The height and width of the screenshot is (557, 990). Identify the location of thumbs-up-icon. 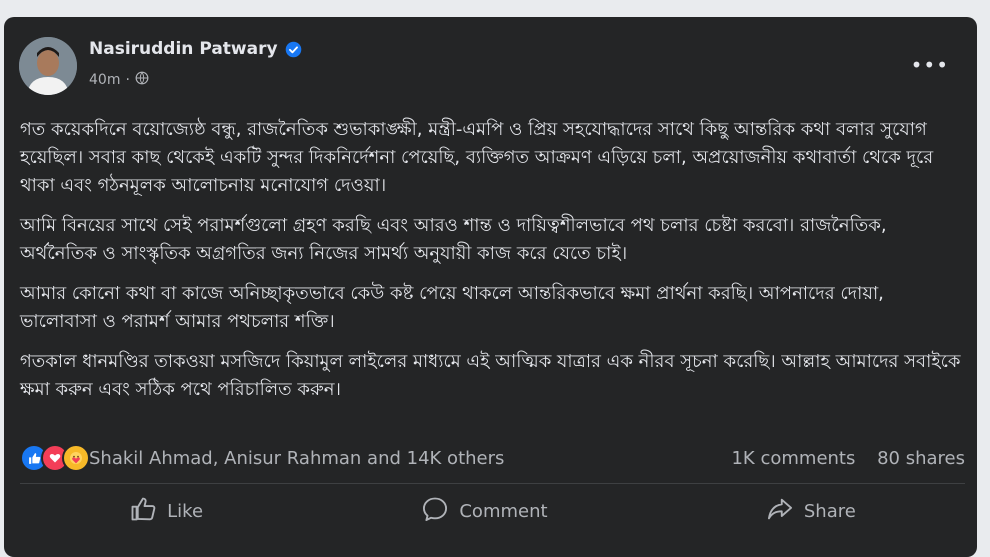
(143, 511).